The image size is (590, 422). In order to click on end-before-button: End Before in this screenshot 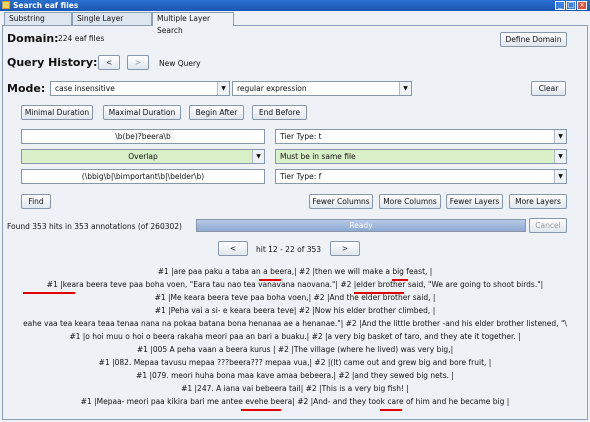, I will do `click(279, 112)`.